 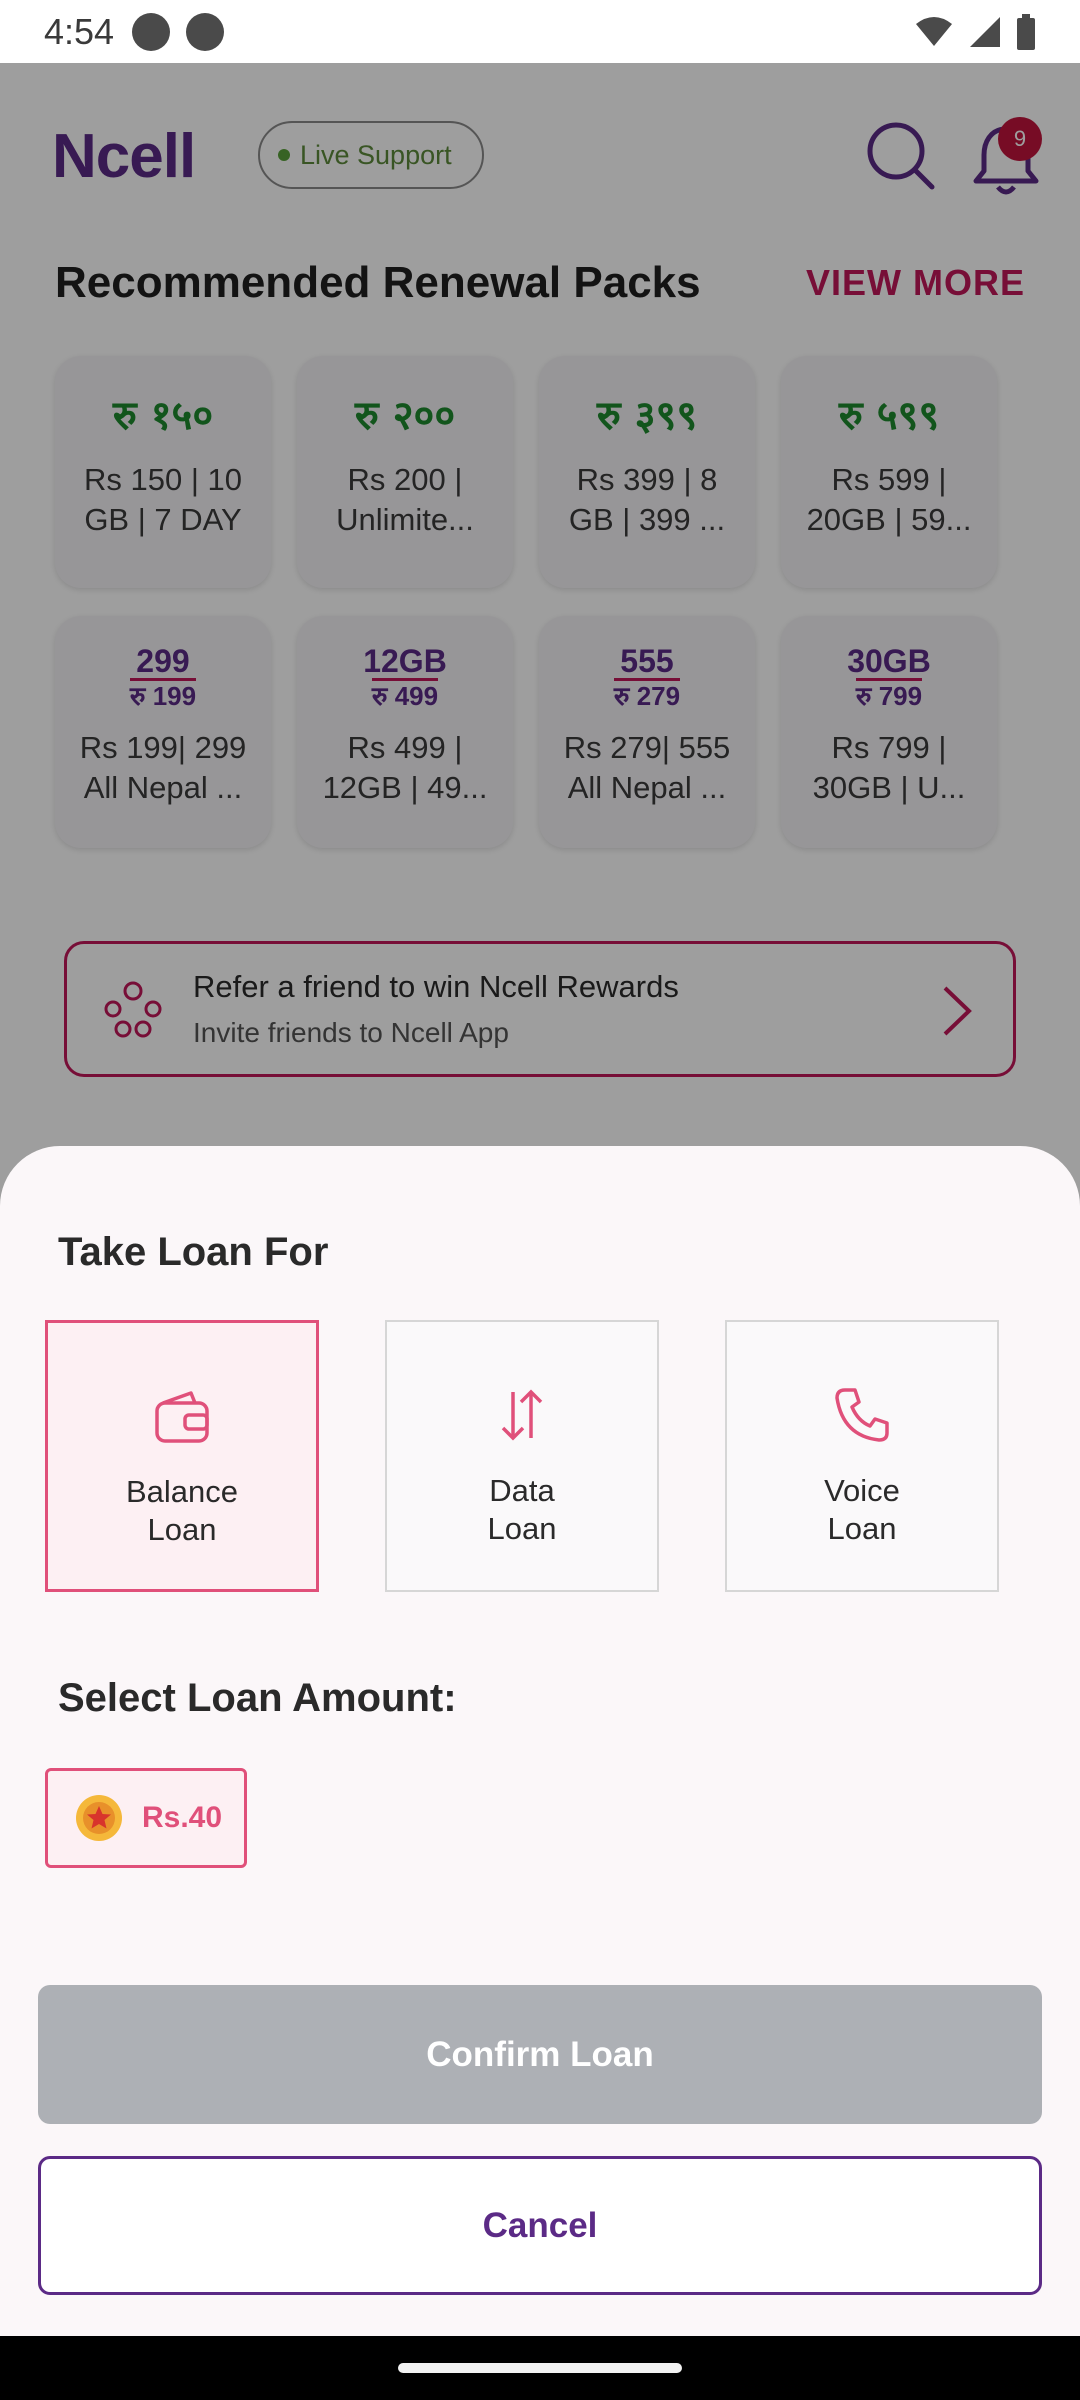 What do you see at coordinates (182, 1417) in the screenshot?
I see `wallet-icon` at bounding box center [182, 1417].